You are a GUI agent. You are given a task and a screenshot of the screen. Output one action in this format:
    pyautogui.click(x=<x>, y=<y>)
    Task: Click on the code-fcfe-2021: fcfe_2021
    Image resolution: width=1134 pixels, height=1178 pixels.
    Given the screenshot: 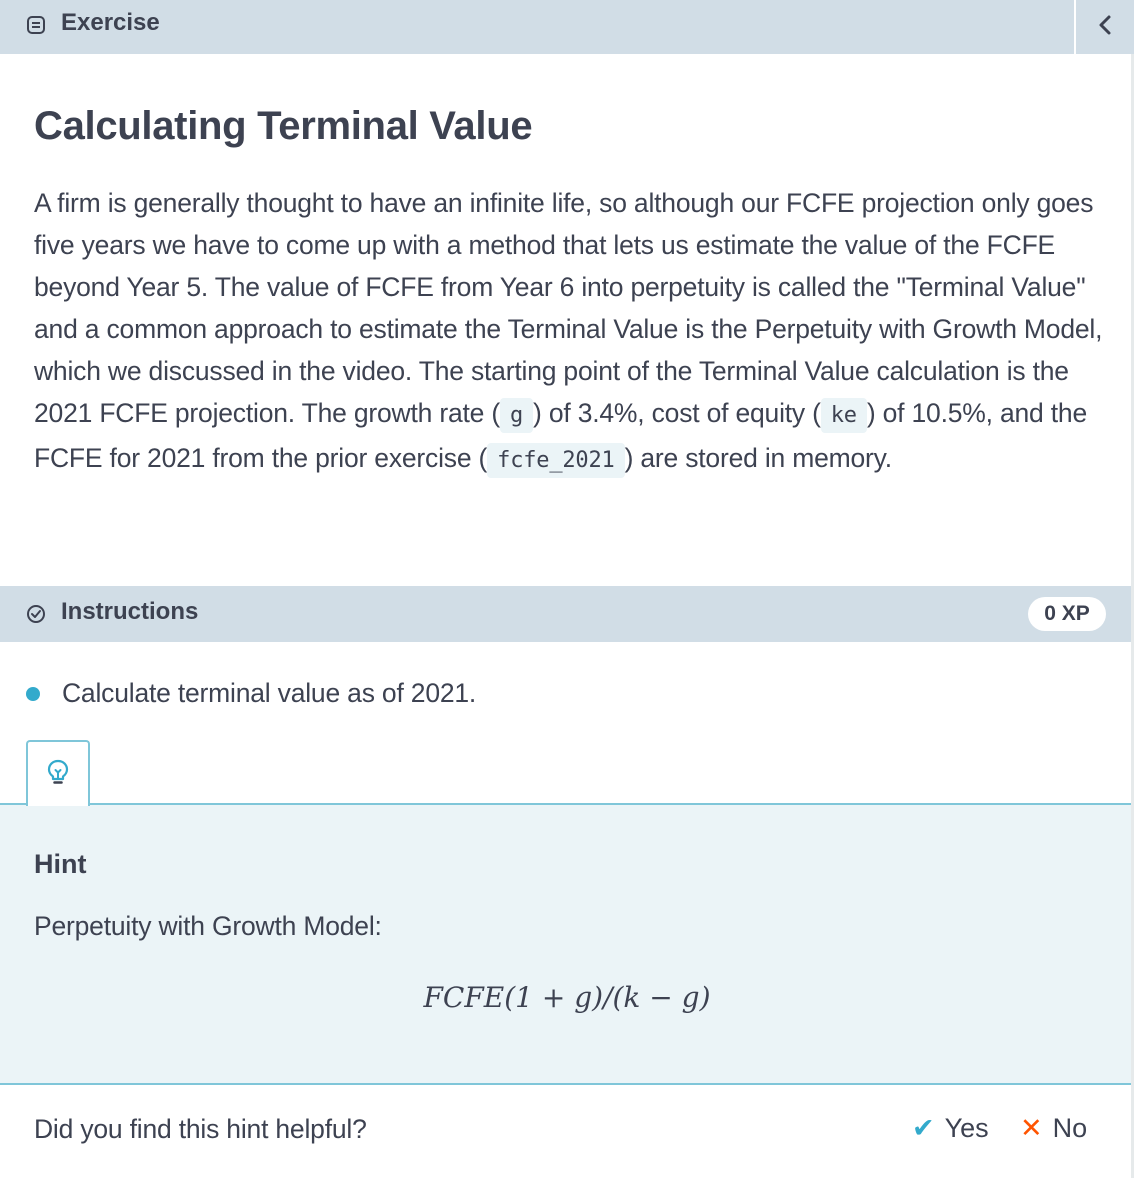 What is the action you would take?
    pyautogui.click(x=556, y=460)
    